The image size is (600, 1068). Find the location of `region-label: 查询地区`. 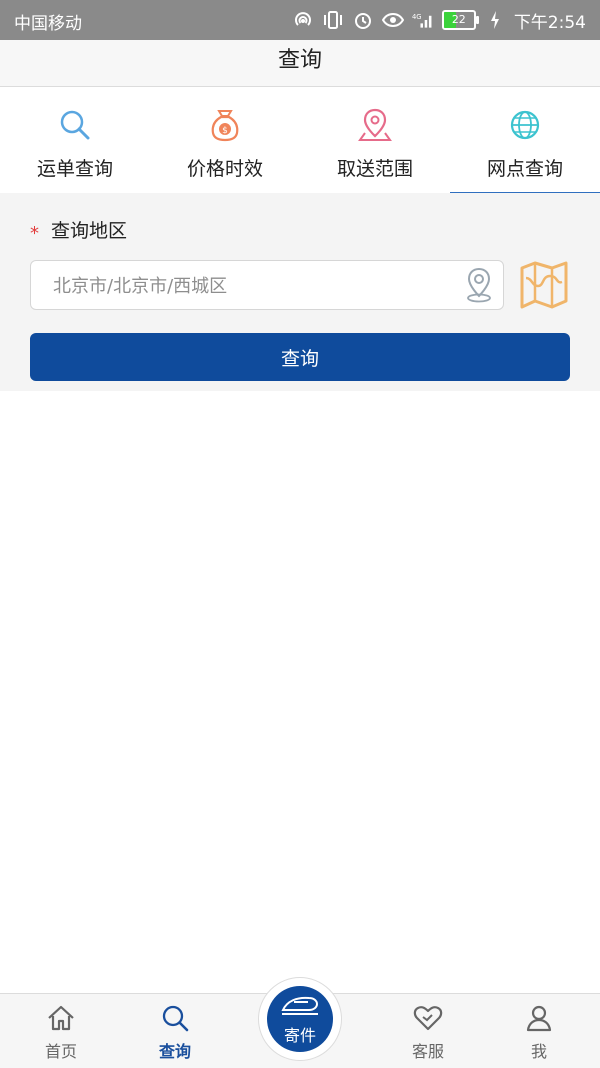

region-label: 查询地区 is located at coordinates (89, 231).